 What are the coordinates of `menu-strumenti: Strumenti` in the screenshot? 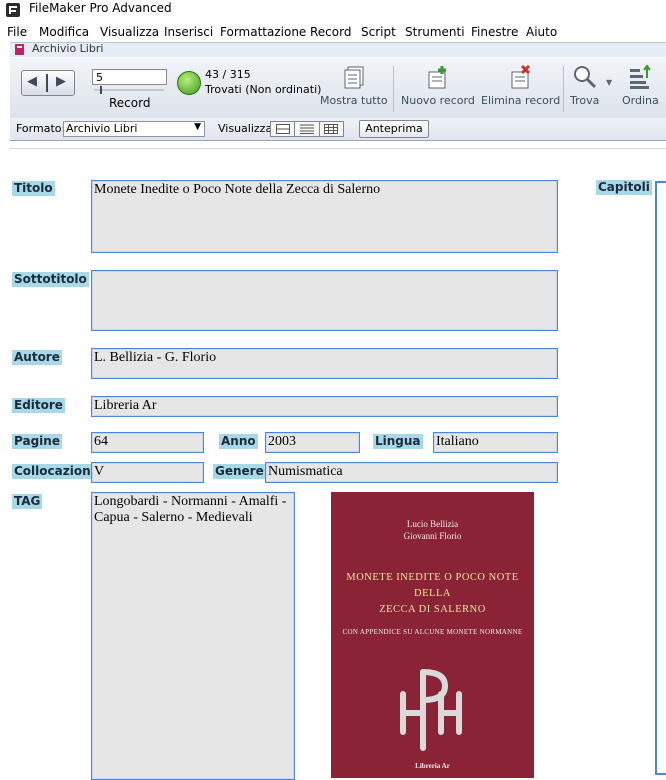 It's located at (435, 32).